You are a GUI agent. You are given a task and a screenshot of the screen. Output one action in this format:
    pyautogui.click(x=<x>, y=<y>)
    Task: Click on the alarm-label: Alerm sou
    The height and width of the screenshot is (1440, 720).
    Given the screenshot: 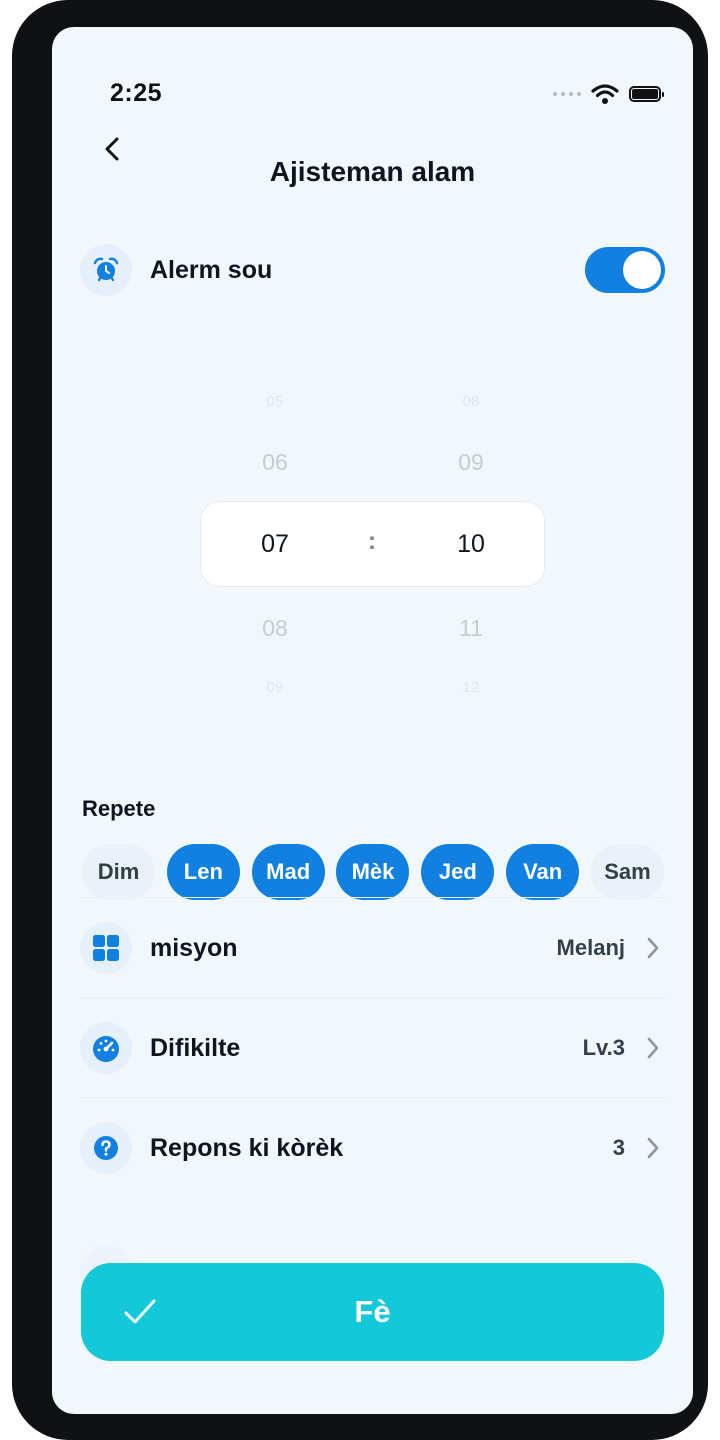 What is the action you would take?
    pyautogui.click(x=211, y=269)
    